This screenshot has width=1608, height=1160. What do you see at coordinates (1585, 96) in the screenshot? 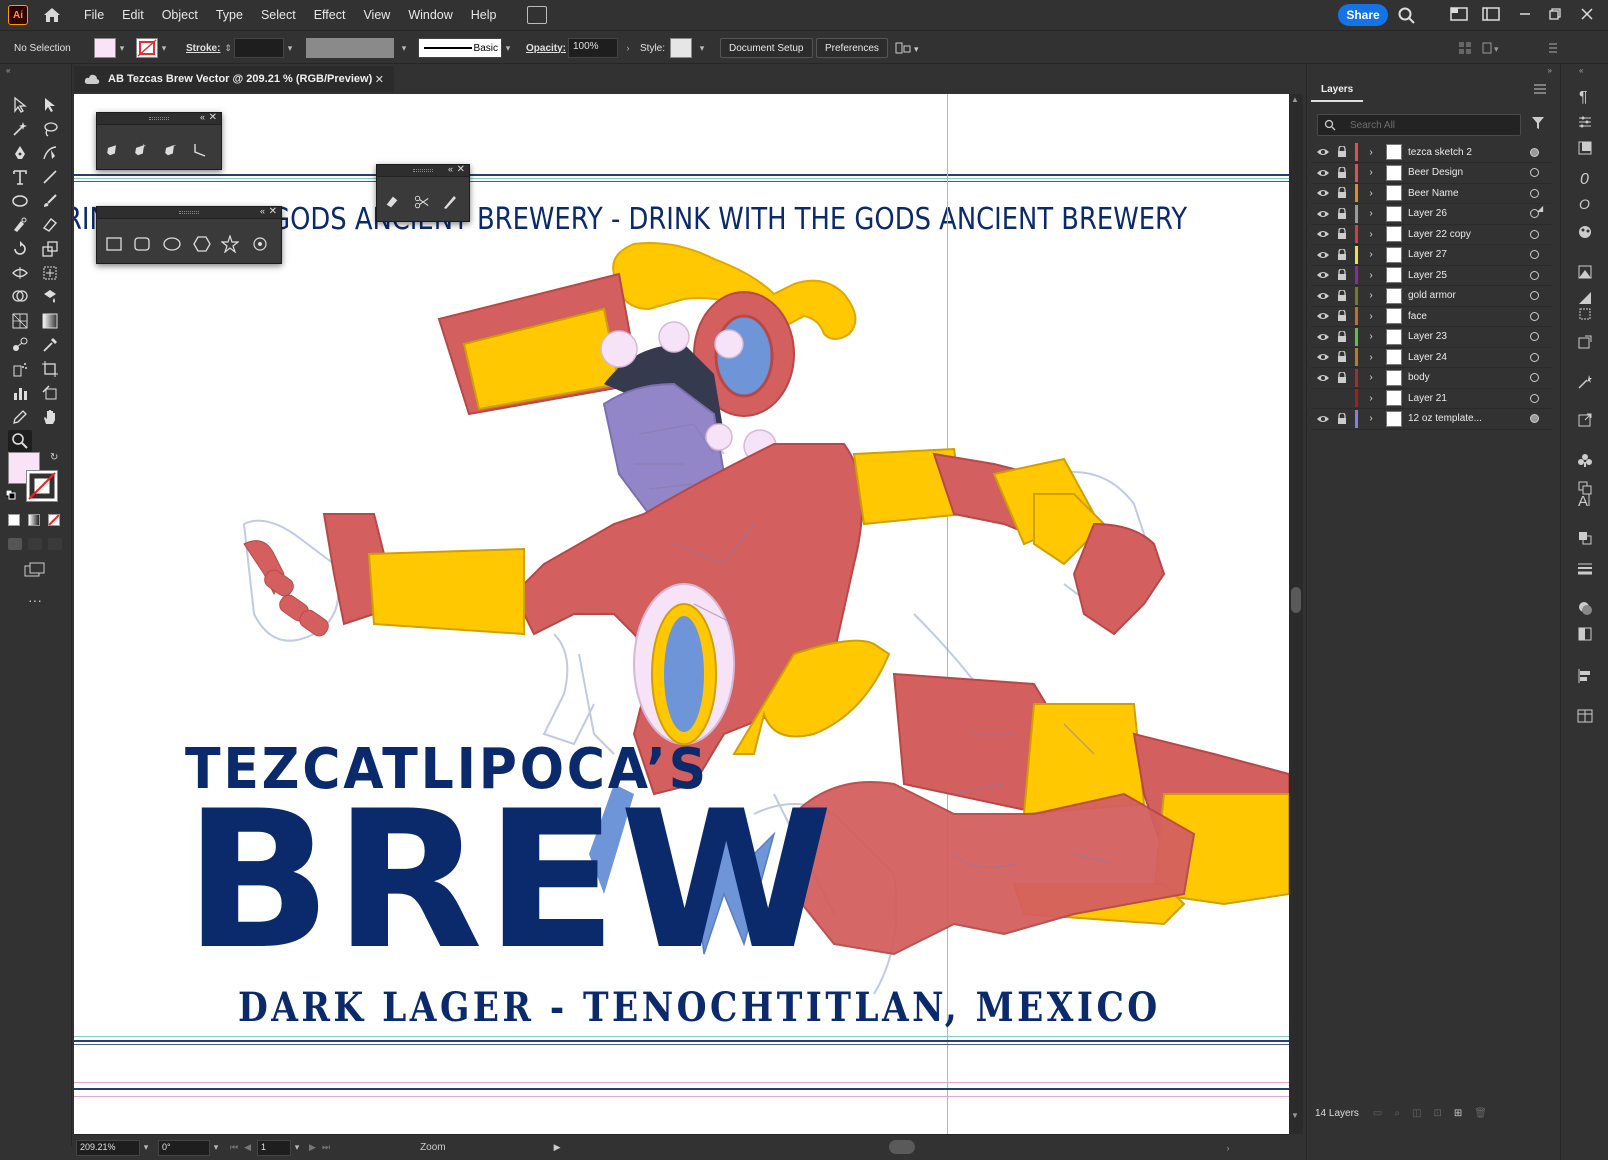
I see `paragraph-icon: ¶` at bounding box center [1585, 96].